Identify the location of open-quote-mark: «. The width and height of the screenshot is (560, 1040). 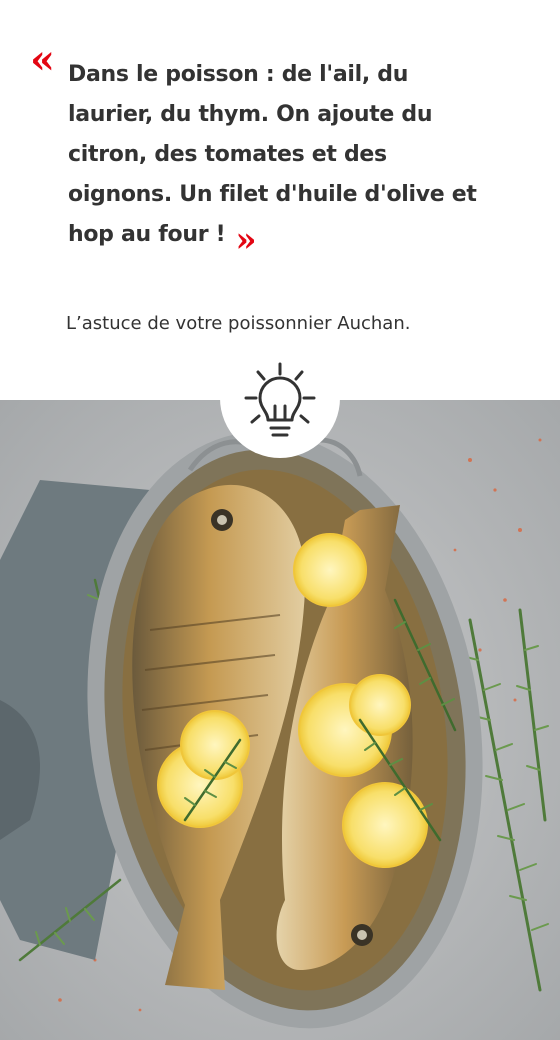
(42, 59).